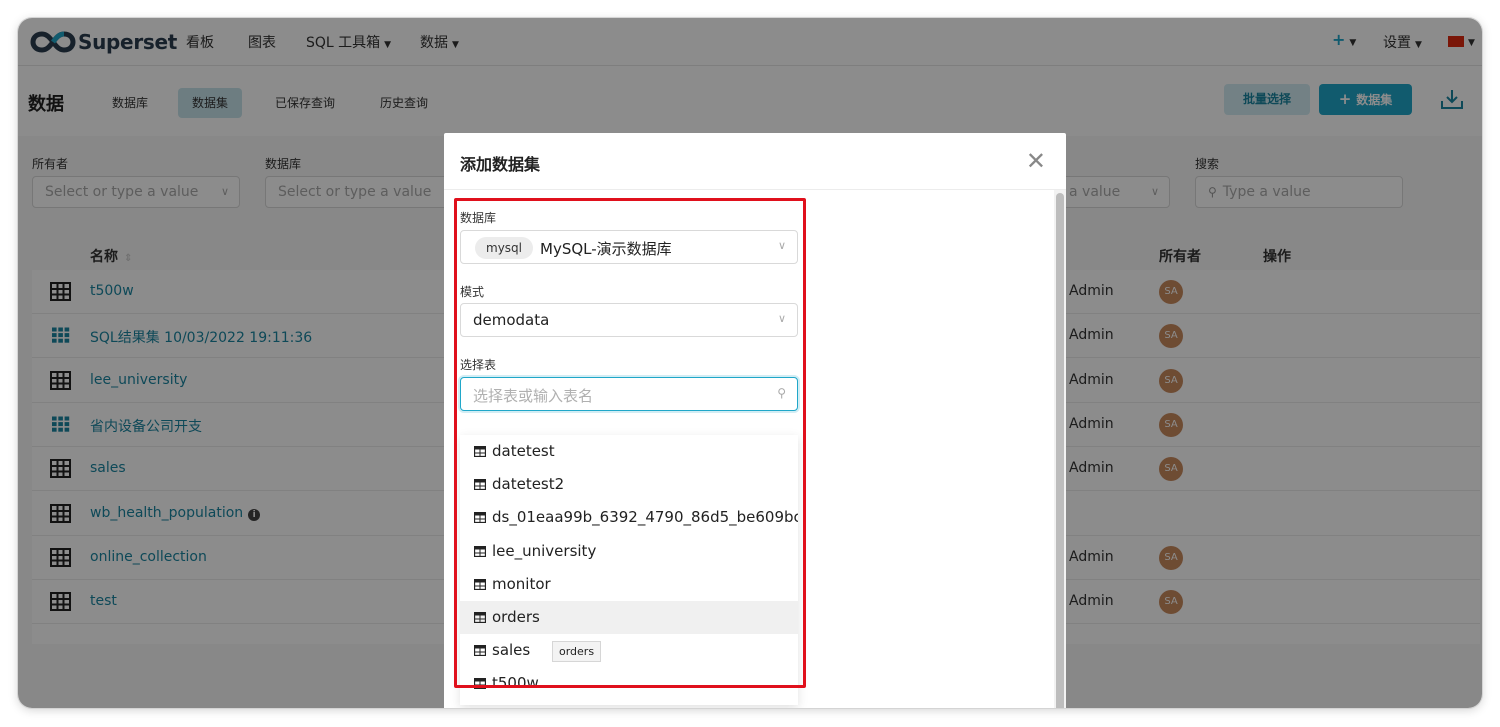  I want to click on modal-scrollbar-thumb, so click(1060, 450).